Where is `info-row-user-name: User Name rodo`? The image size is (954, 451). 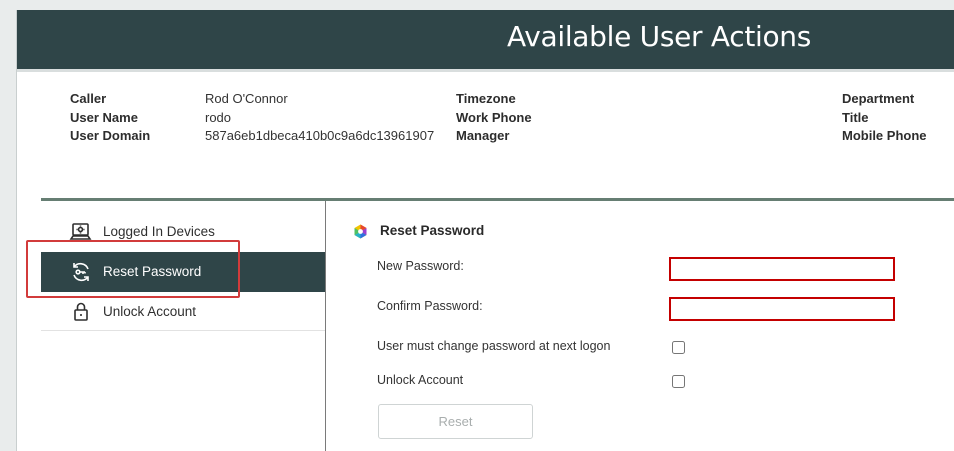 info-row-user-name: User Name rodo is located at coordinates (252, 118).